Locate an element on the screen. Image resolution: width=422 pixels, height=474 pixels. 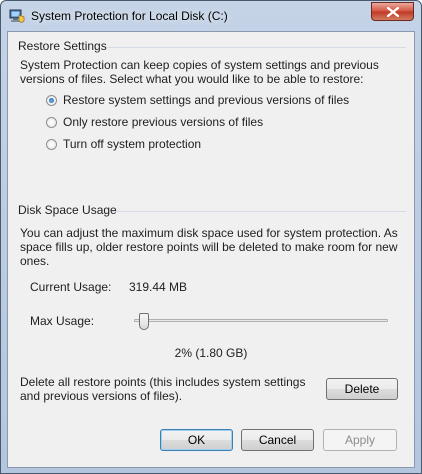
radio-turn-off-protection: Turn off system protection is located at coordinates (123, 144).